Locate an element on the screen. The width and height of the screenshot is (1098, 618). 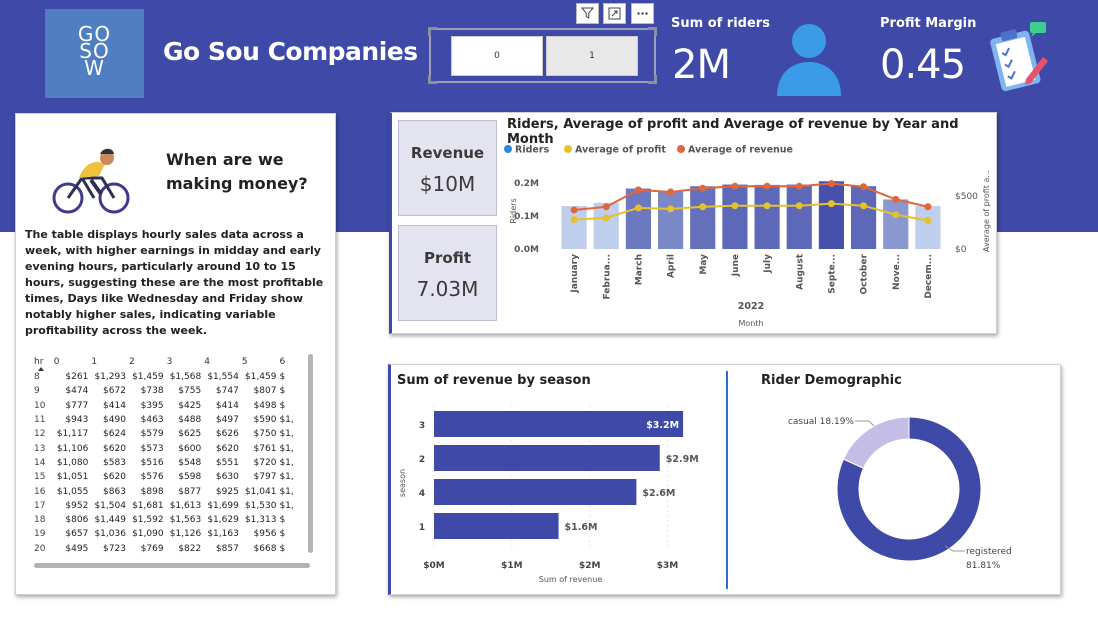
table-cell: $1,530 is located at coordinates (260, 505).